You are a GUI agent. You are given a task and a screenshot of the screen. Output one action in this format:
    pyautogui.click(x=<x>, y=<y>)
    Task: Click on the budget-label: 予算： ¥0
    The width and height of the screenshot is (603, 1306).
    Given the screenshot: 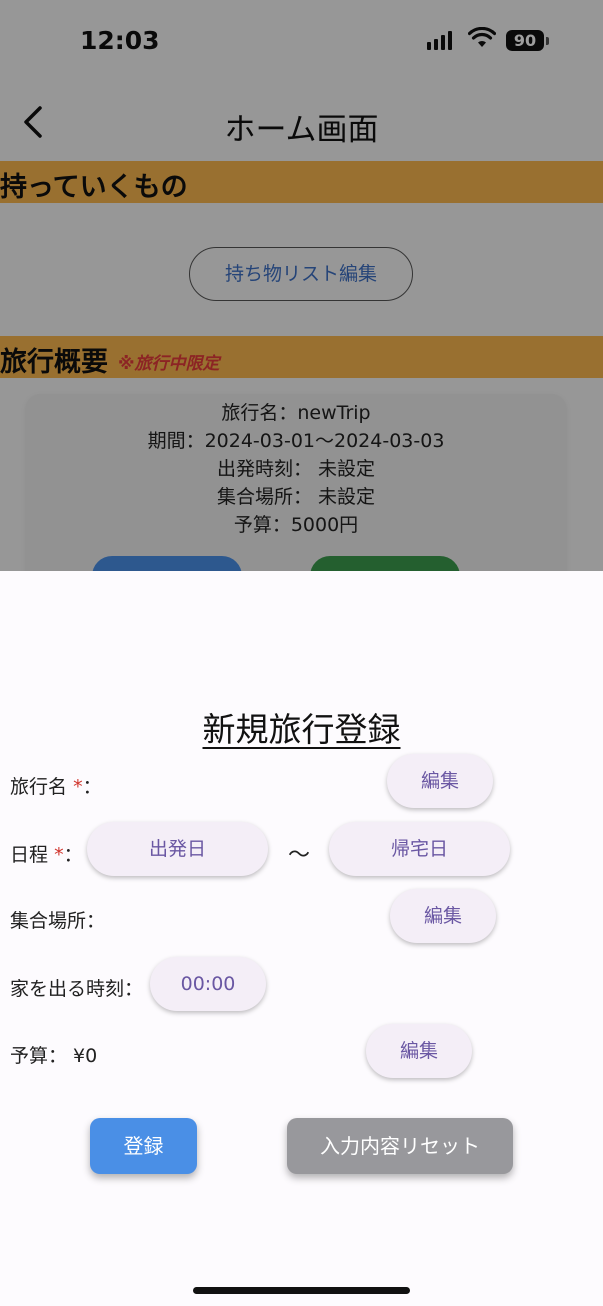 What is the action you would take?
    pyautogui.click(x=54, y=1056)
    